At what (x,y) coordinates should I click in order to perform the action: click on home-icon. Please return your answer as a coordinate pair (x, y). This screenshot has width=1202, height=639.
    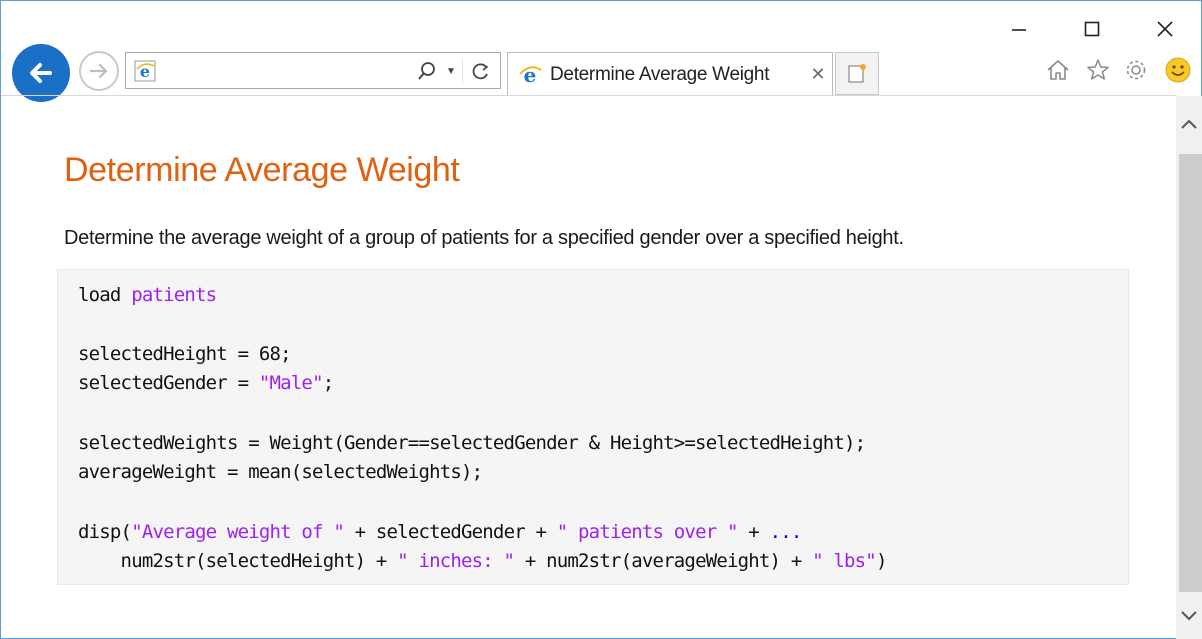
    Looking at the image, I should click on (1058, 70).